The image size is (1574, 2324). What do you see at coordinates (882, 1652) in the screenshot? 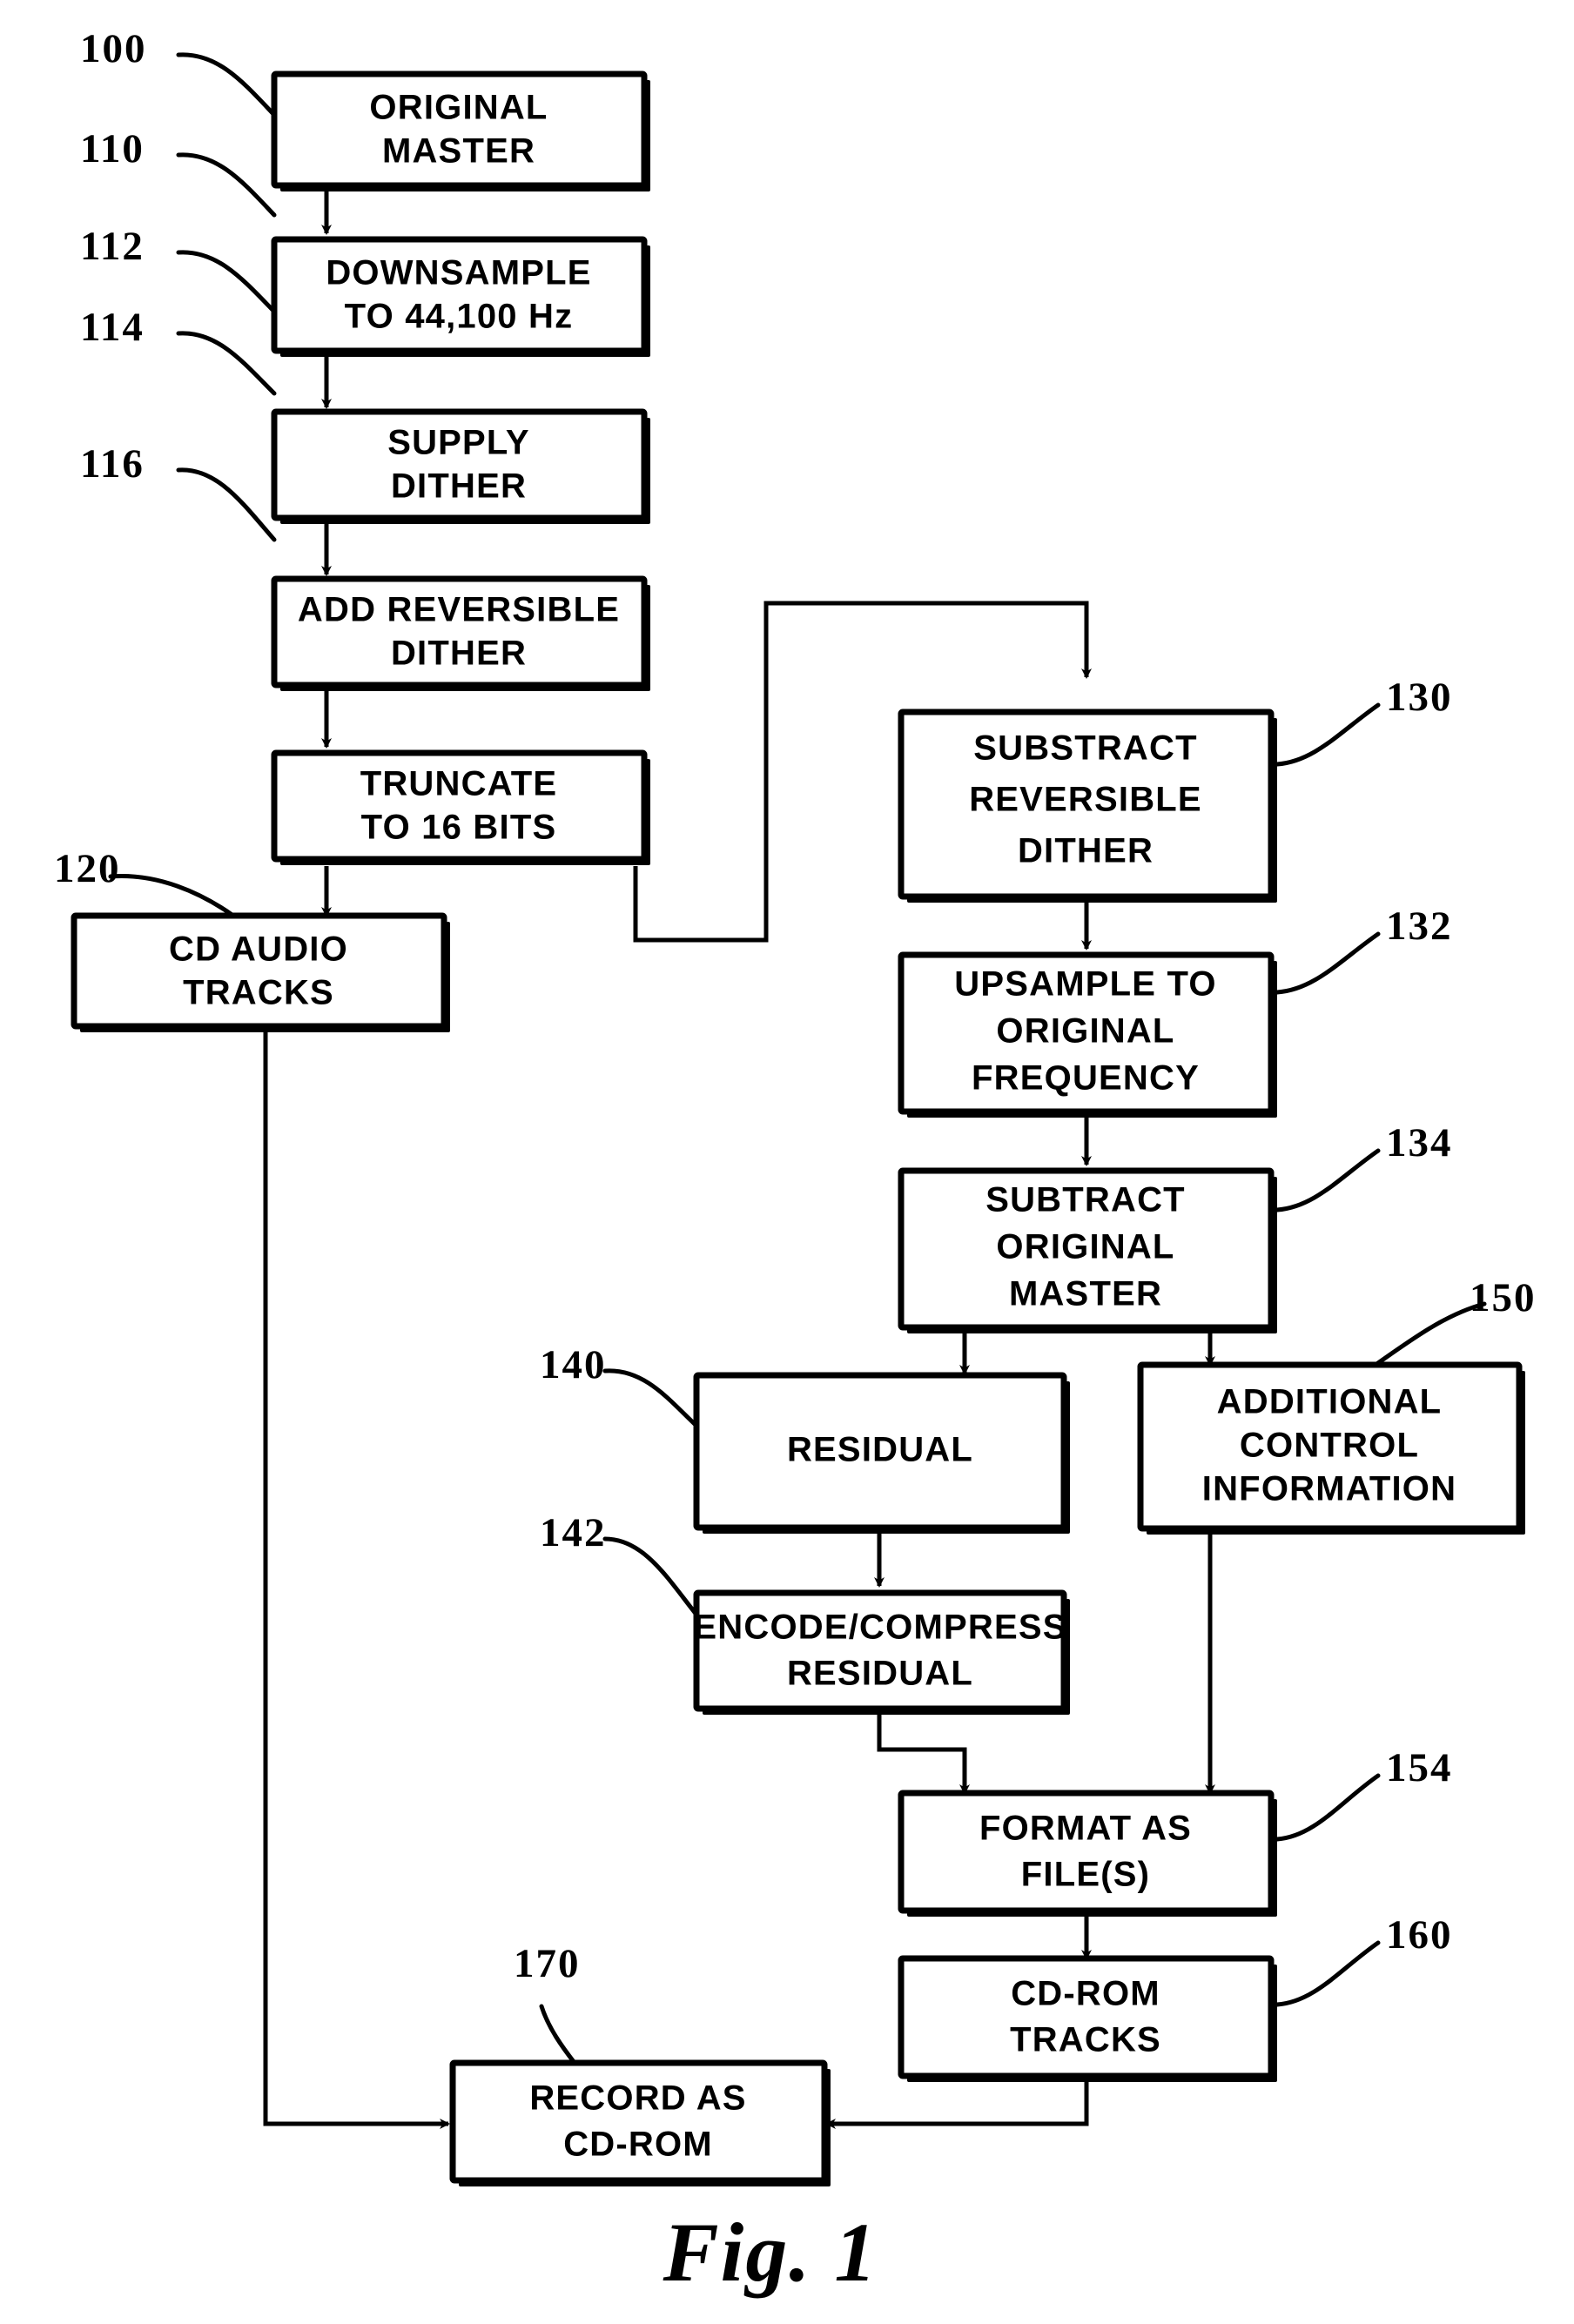
I see `node-encode-compress-residual: ENCODE/COMPRESS RESIDUAL` at bounding box center [882, 1652].